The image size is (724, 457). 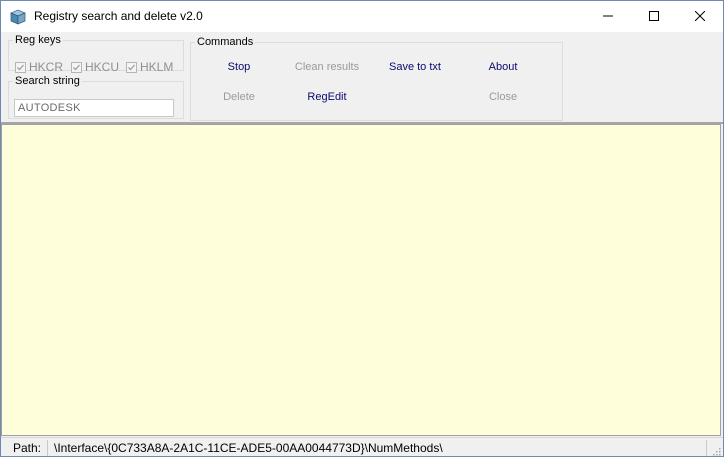 What do you see at coordinates (503, 97) in the screenshot?
I see `close-button: Close` at bounding box center [503, 97].